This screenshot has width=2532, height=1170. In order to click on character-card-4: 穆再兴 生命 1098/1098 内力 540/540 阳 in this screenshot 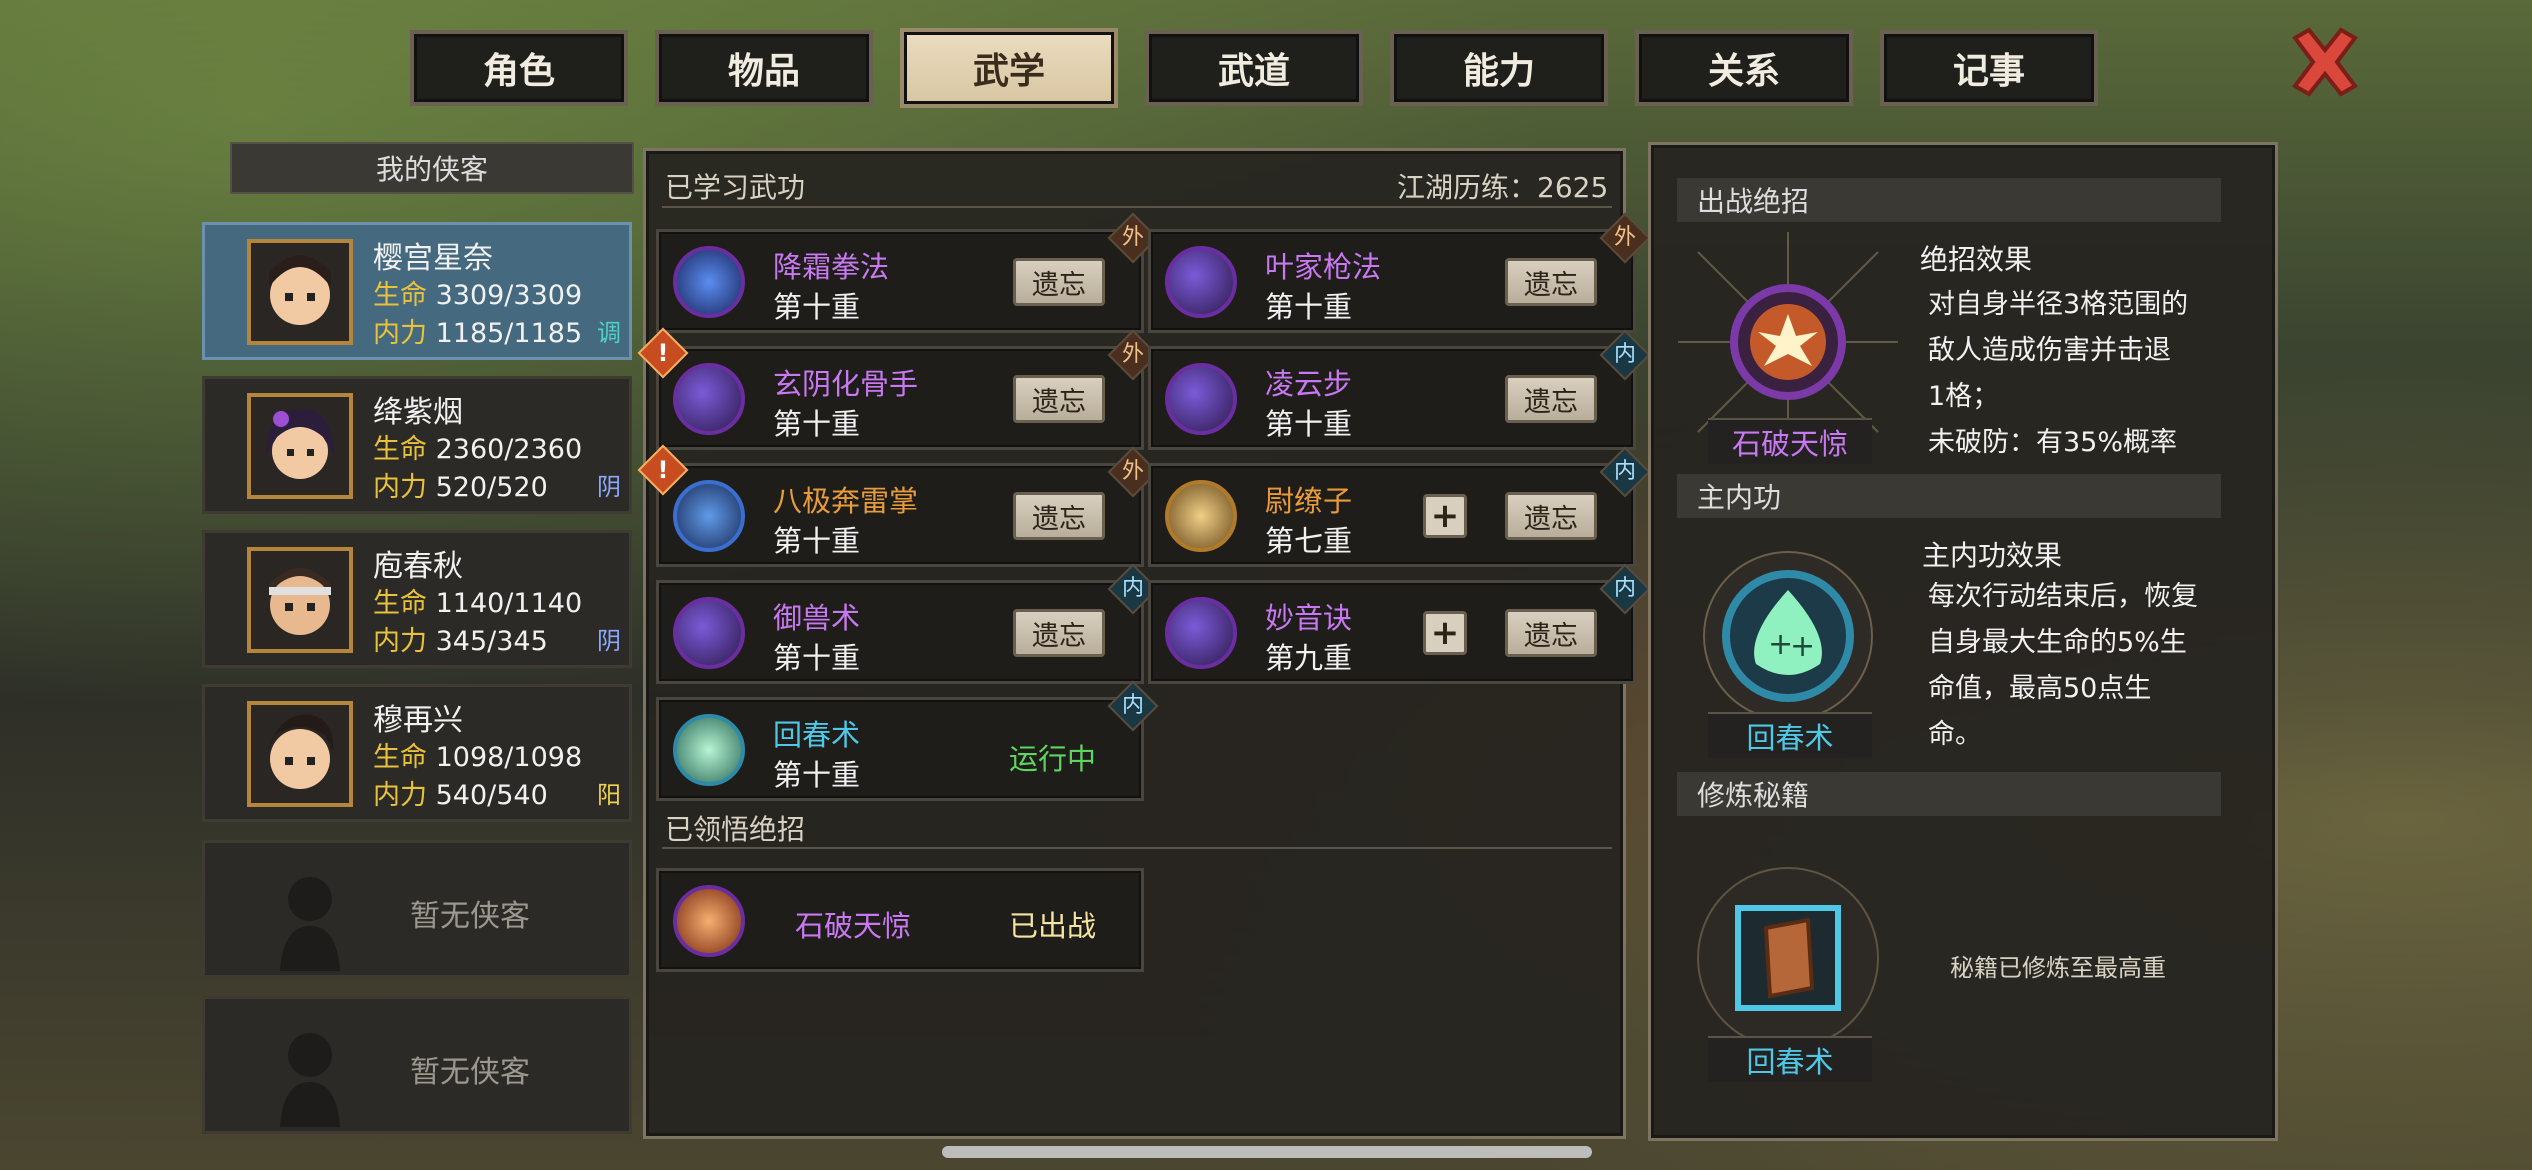, I will do `click(417, 753)`.